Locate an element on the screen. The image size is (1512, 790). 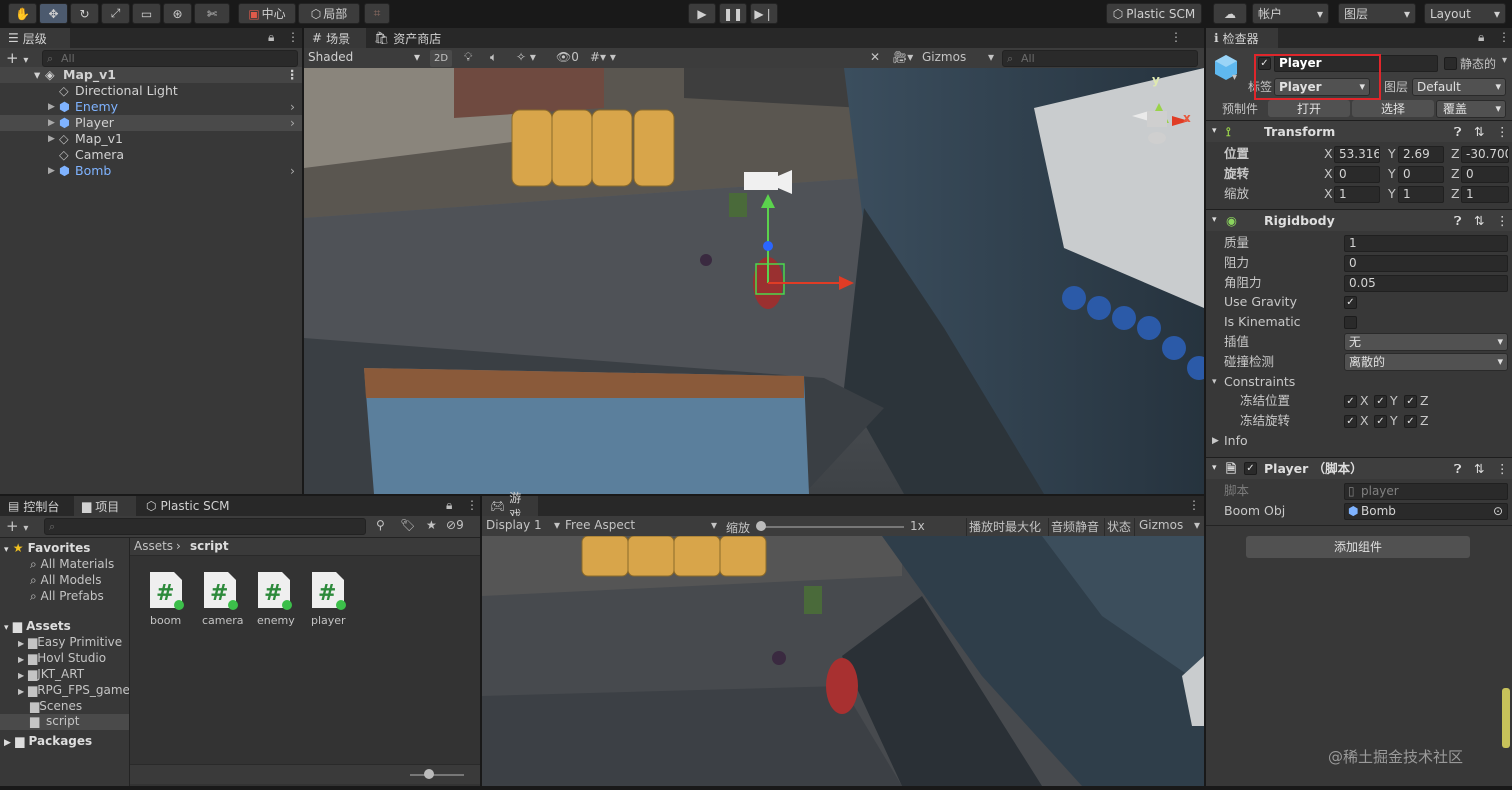
prefab-overrides-dropdown: 覆盖 is located at coordinates (1471, 109).